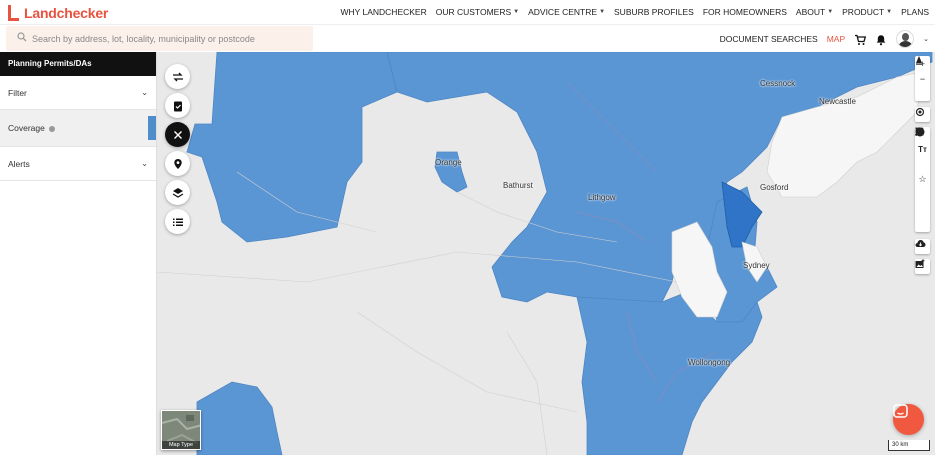 The image size is (935, 455). I want to click on list-icon, so click(177, 222).